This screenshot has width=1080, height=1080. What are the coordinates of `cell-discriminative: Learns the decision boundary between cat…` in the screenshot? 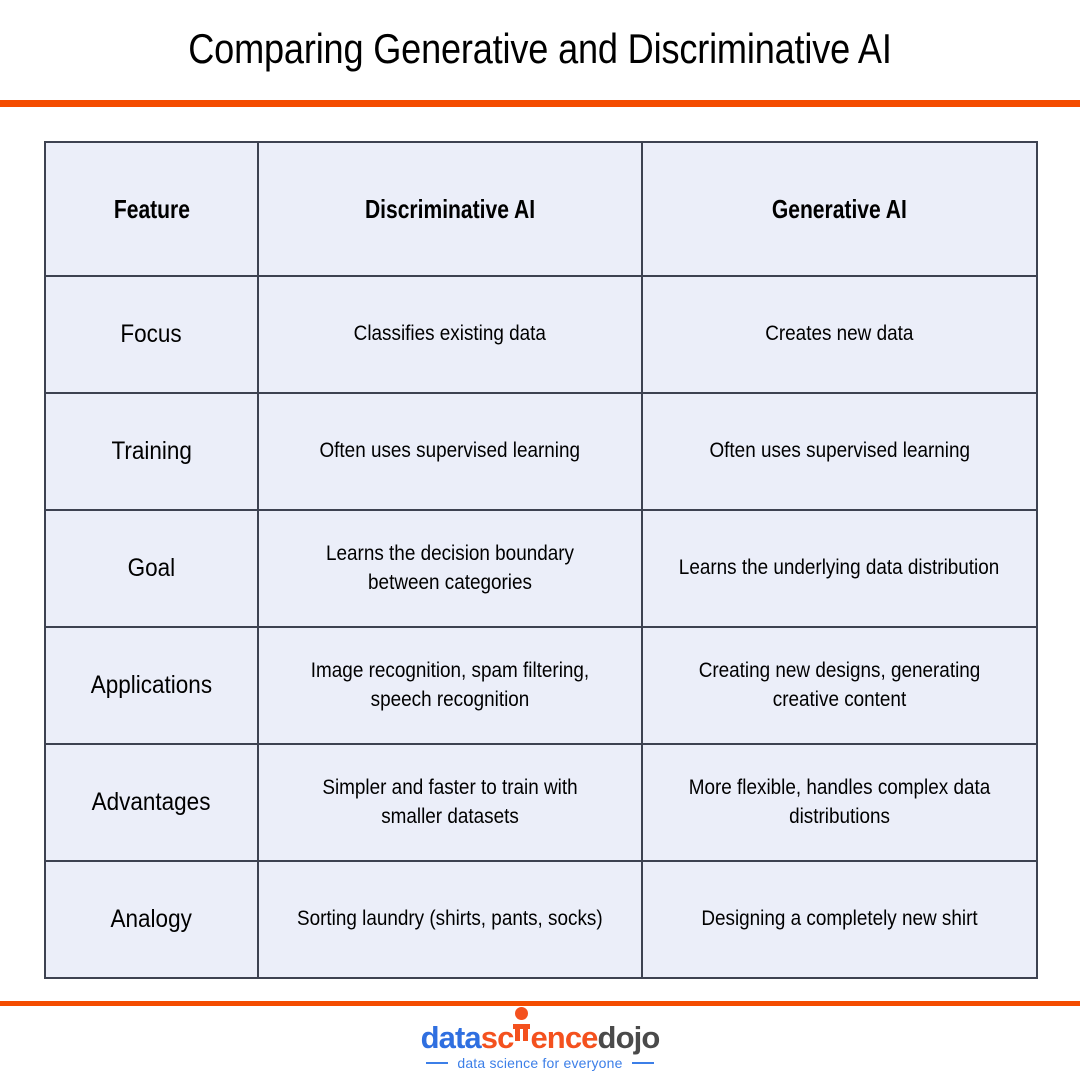 It's located at (450, 568).